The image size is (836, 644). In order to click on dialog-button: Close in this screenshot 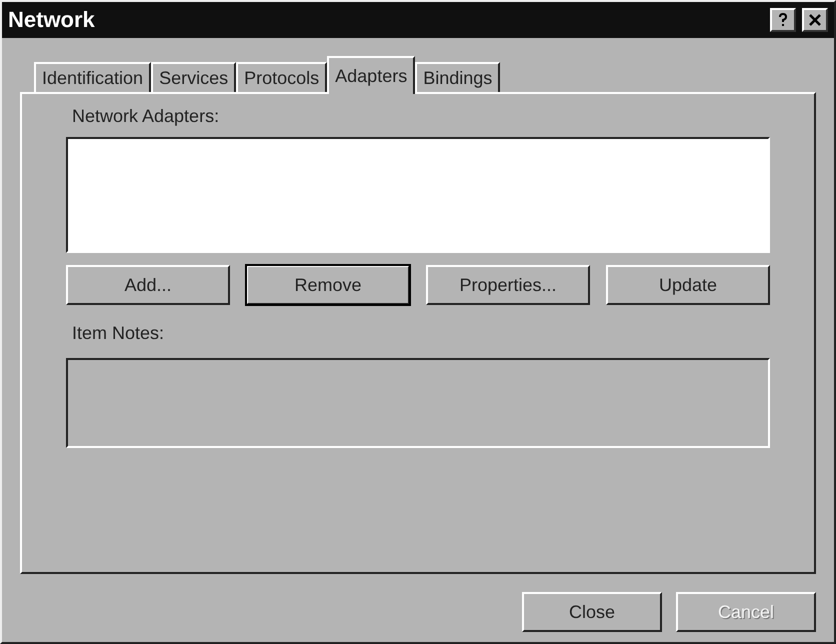, I will do `click(592, 612)`.